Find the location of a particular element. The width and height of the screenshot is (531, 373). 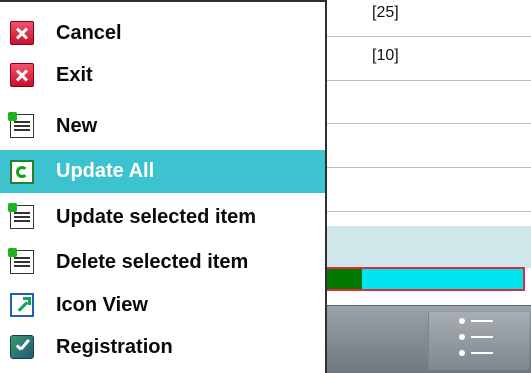

list-item-value: [10] is located at coordinates (385, 55).